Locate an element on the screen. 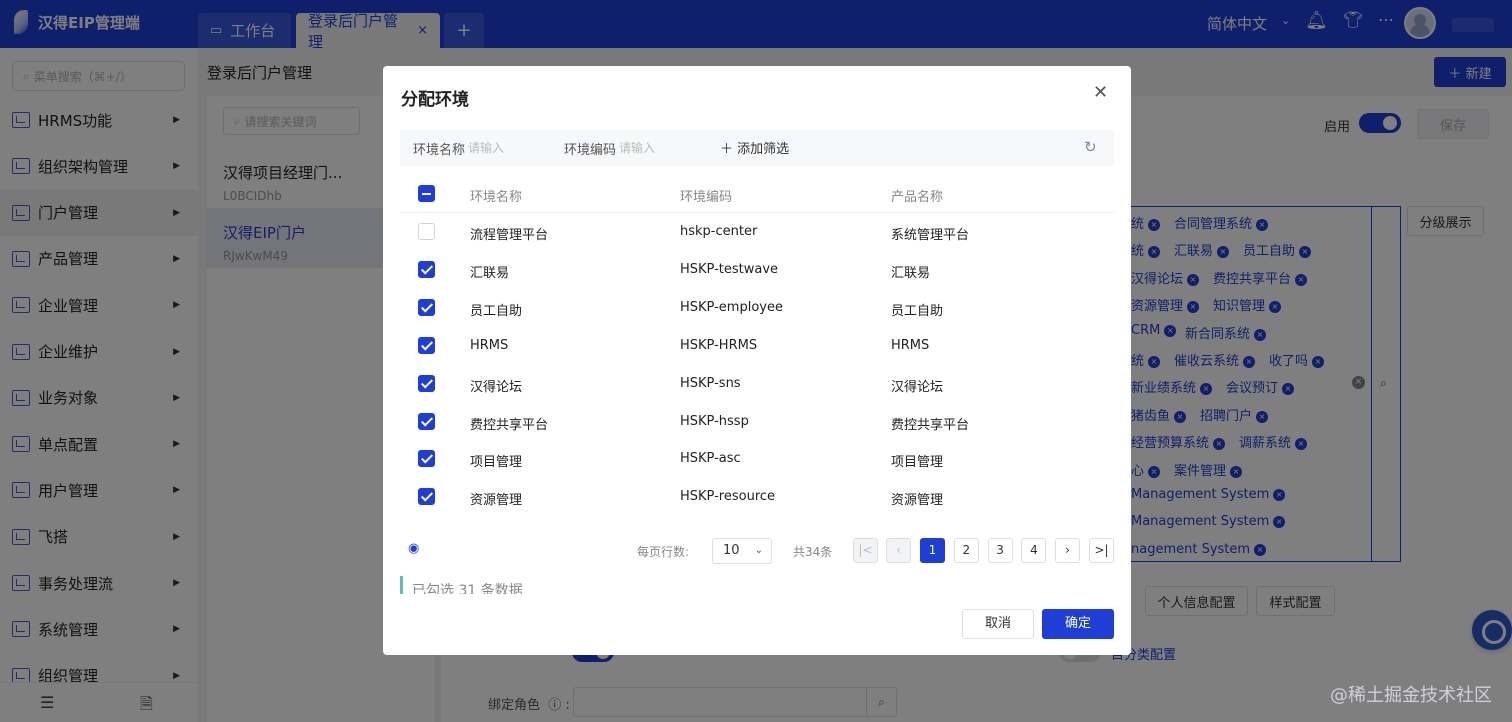  cell-product-name: 资源管理 is located at coordinates (917, 501).